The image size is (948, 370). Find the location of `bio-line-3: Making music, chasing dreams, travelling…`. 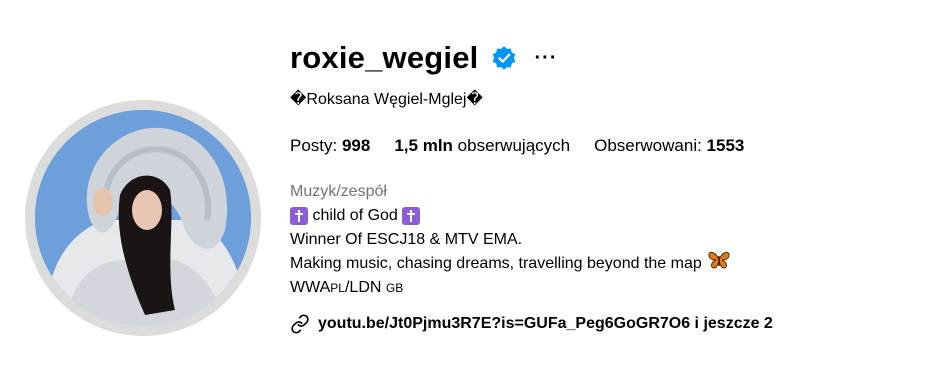

bio-line-3: Making music, chasing dreams, travelling… is located at coordinates (609, 264).